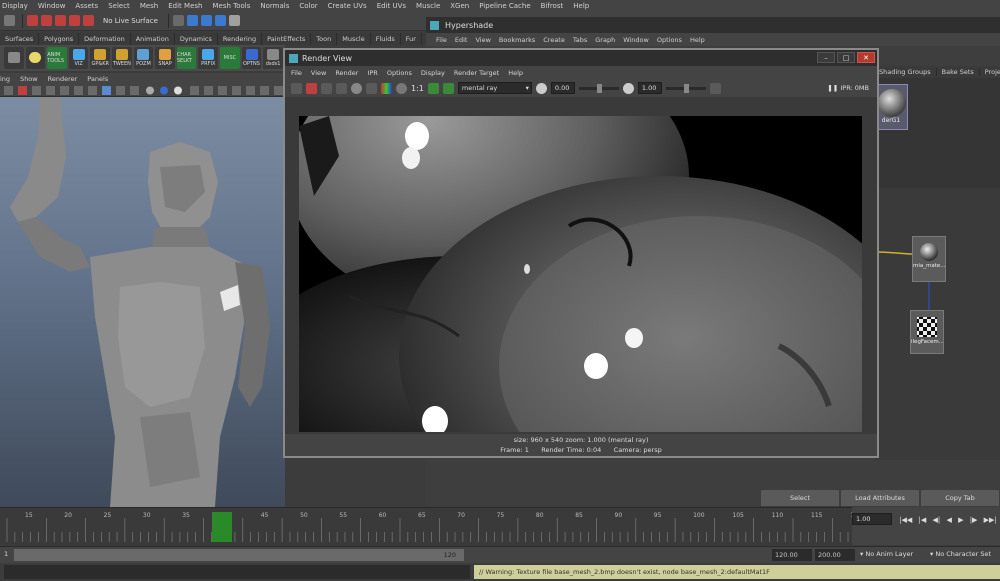 This screenshot has height=581, width=1000. I want to click on shelf-tween-button: TWEEN, so click(122, 58).